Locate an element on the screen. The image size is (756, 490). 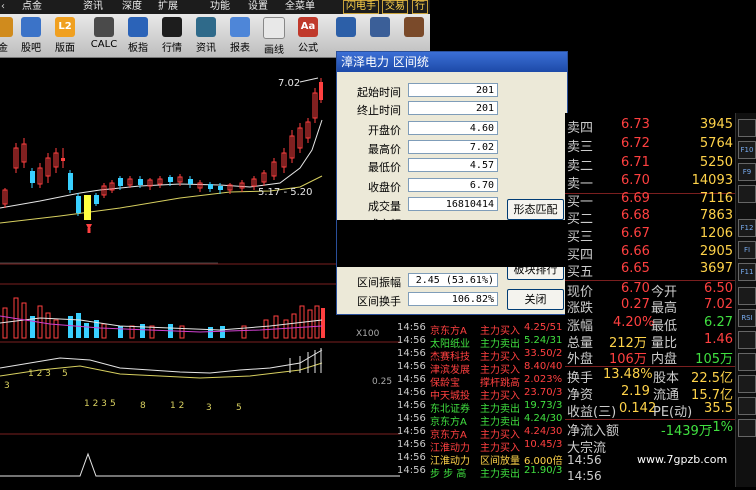
highlight-candle is located at coordinates (87, 207).